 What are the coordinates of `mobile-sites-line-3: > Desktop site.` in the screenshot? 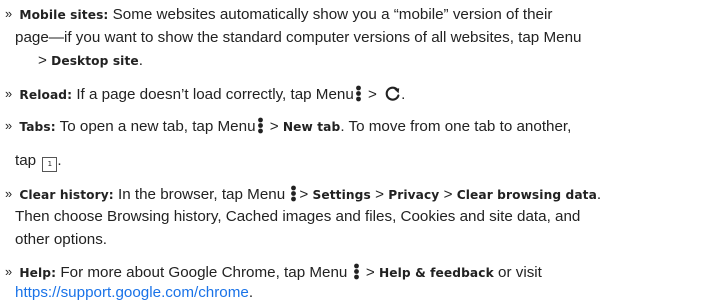 It's located at (90, 61).